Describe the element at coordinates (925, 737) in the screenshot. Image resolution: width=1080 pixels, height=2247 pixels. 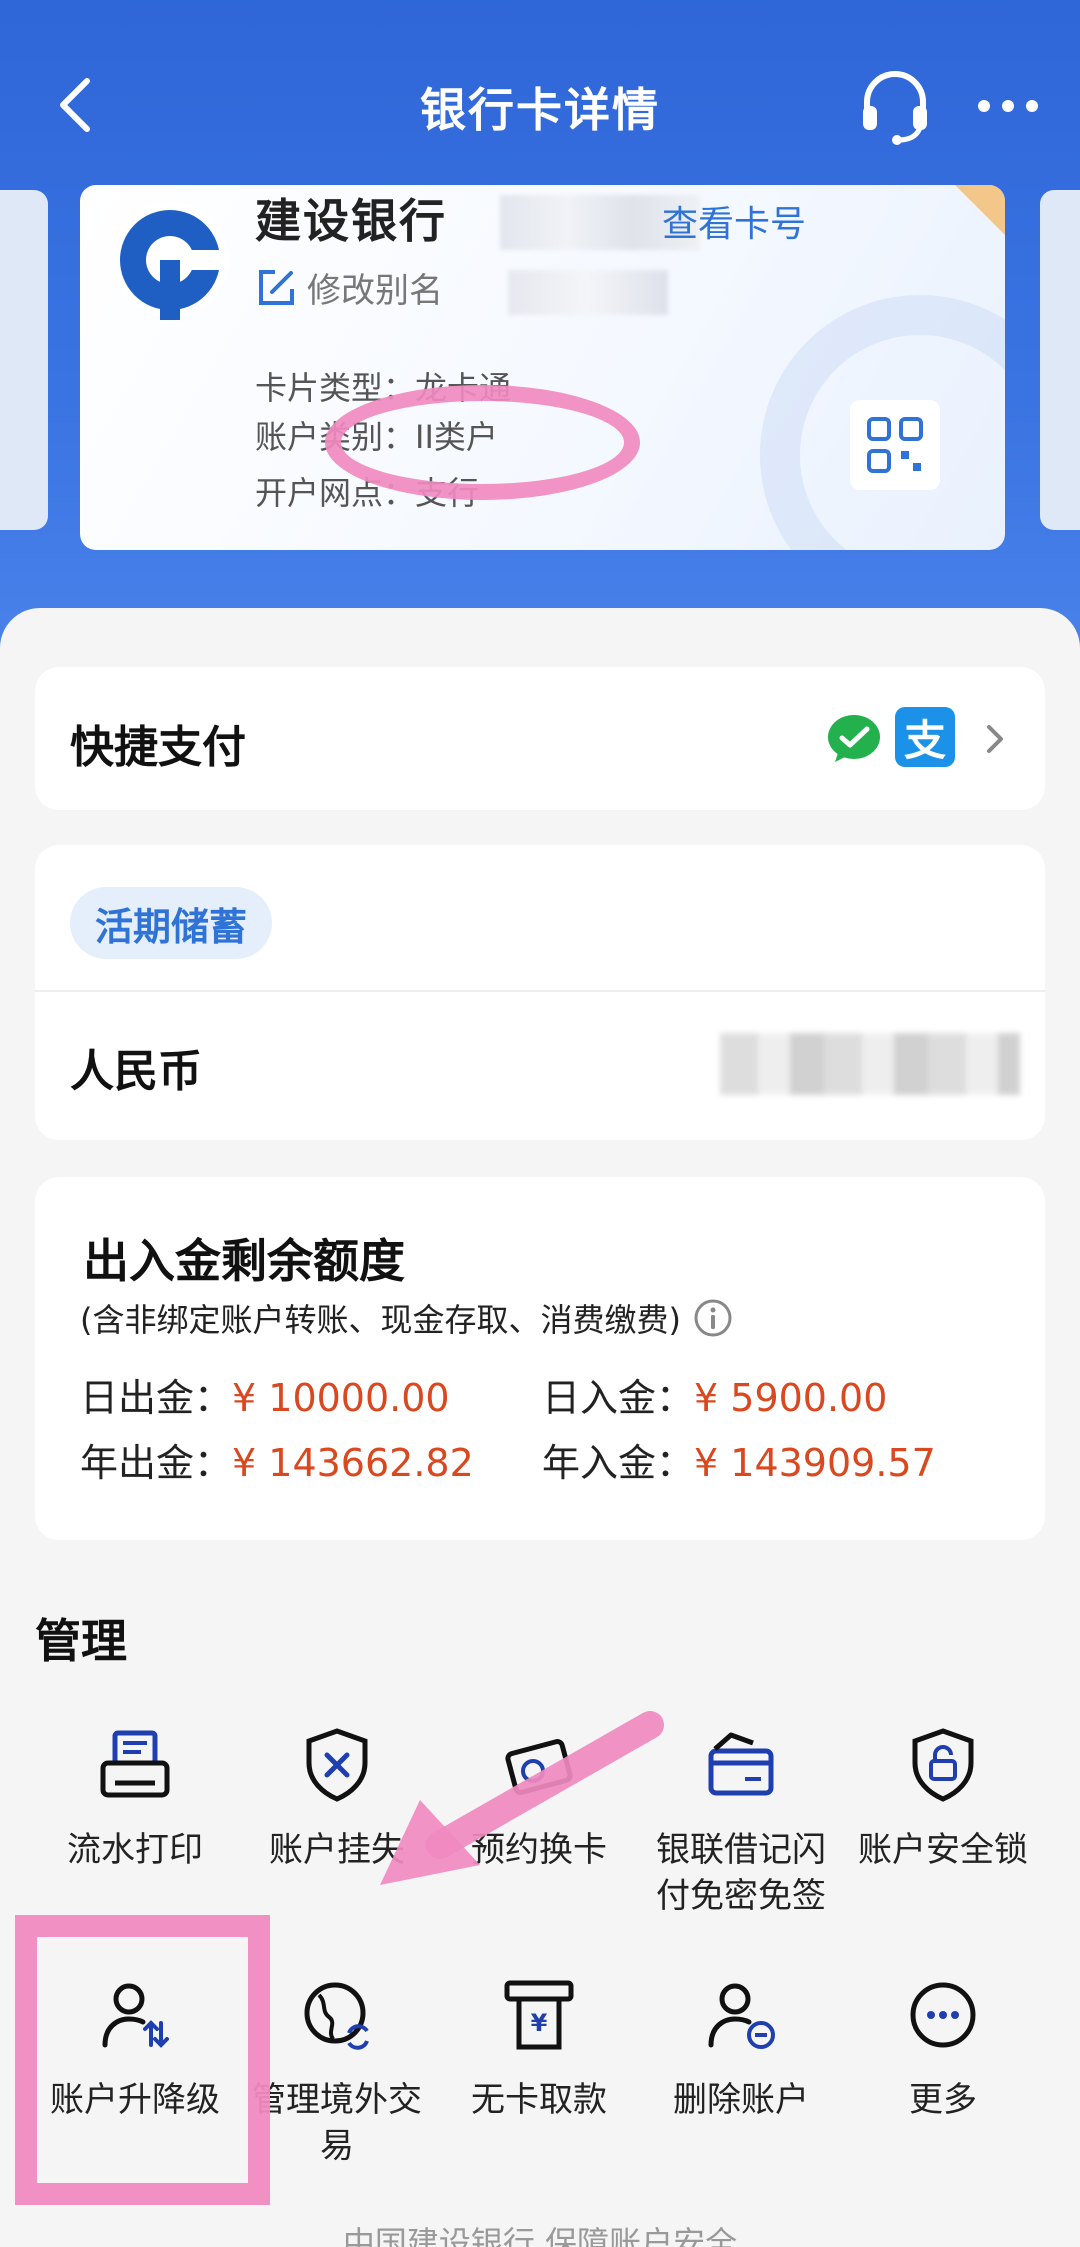
I see `alipay-icon: 支` at that location.